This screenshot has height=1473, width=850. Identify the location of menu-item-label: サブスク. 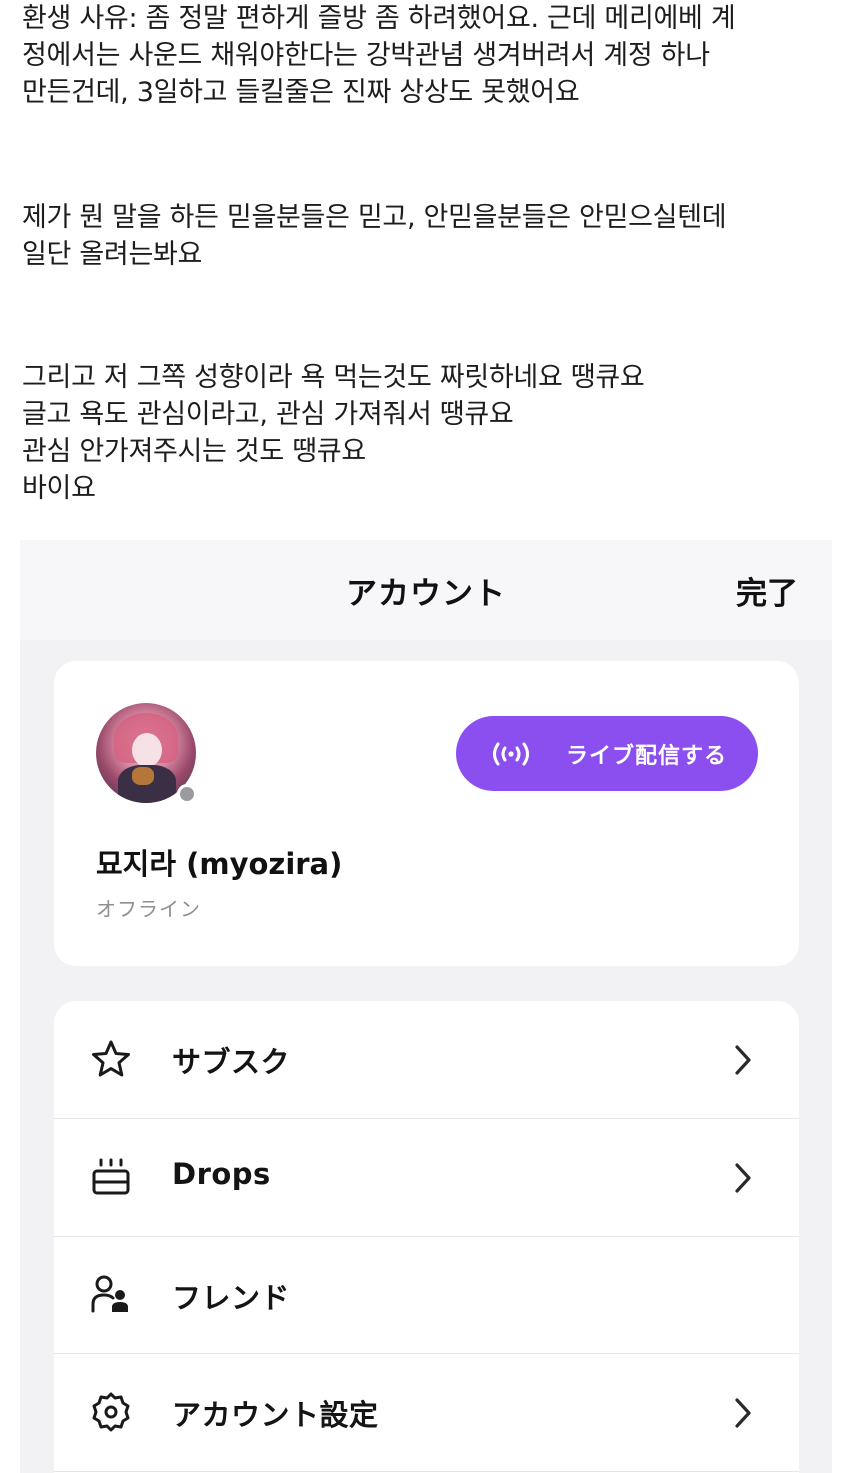
(231, 1062).